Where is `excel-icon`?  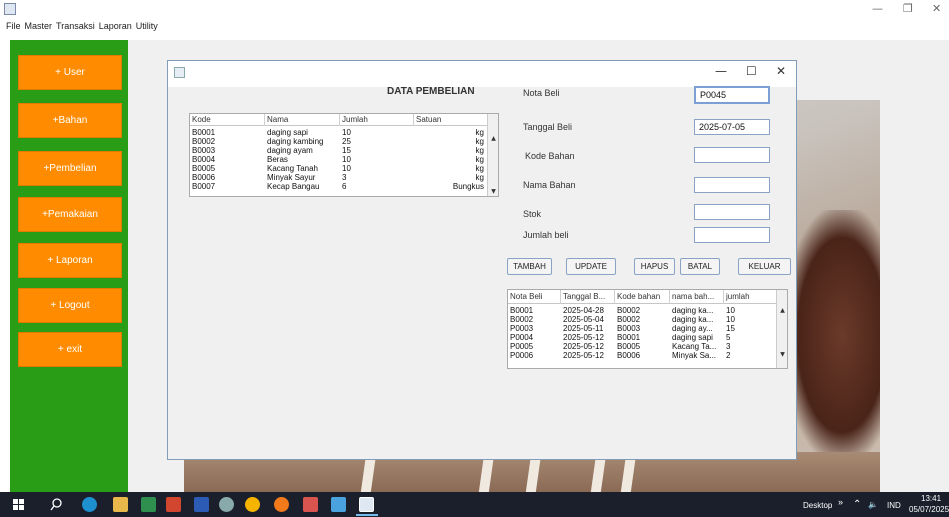 excel-icon is located at coordinates (148, 504).